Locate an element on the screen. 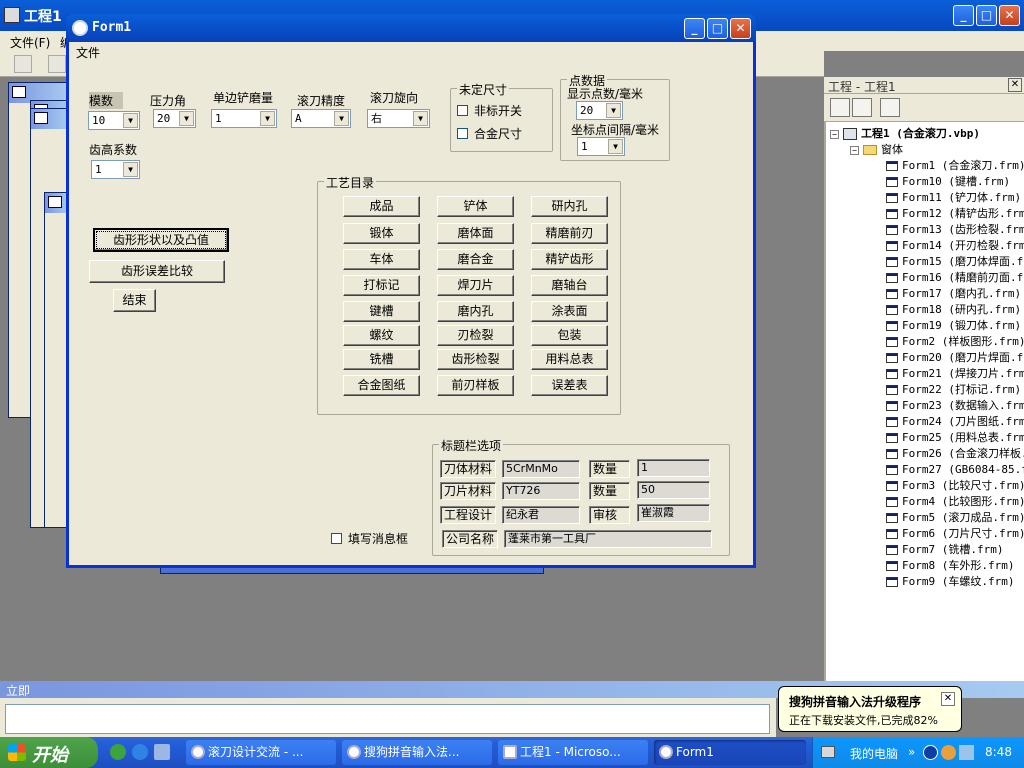 The image size is (1024, 768). quicklaunch-refresh-icon is located at coordinates (118, 752).